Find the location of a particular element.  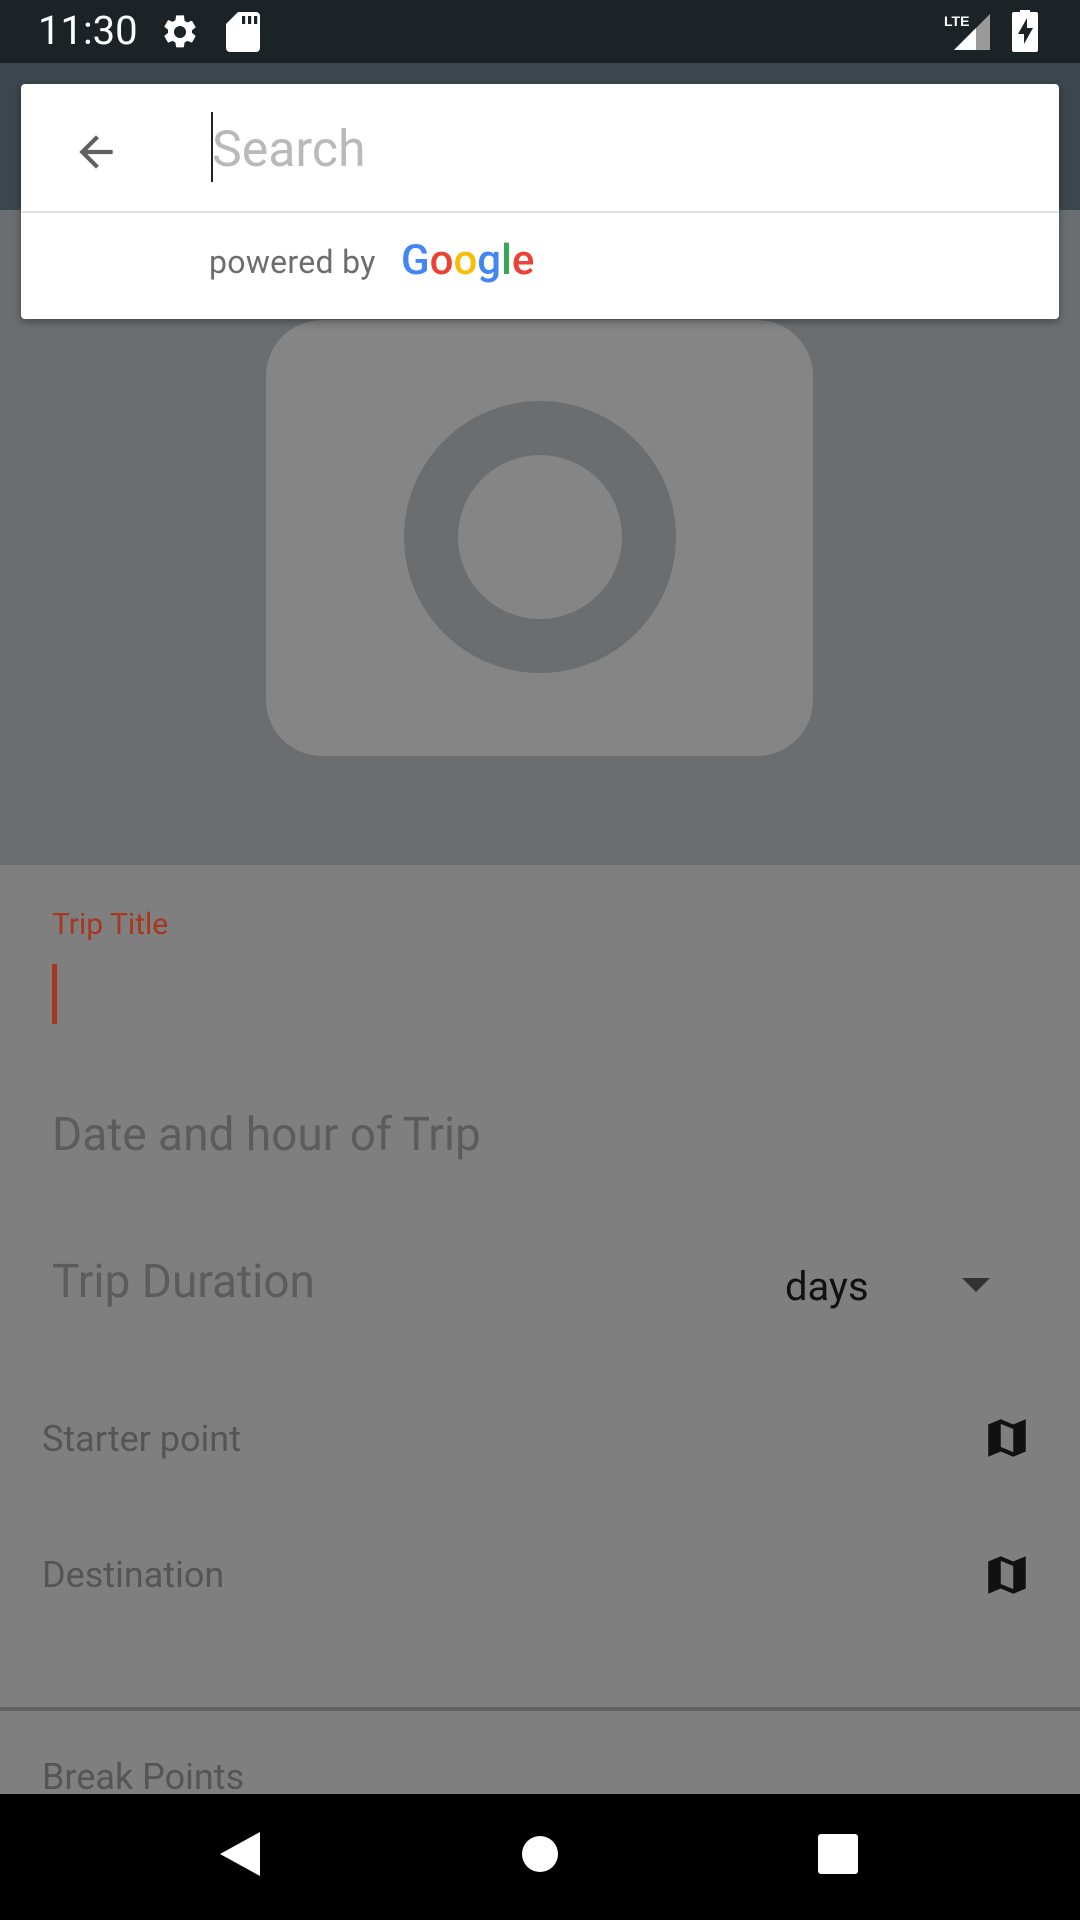

arrow-back-icon is located at coordinates (96, 152).